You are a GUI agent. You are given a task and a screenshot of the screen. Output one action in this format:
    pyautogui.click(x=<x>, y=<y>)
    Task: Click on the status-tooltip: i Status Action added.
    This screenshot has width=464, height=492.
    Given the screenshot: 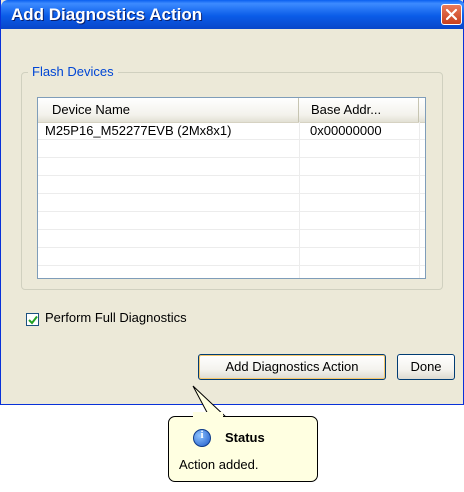 What is the action you would take?
    pyautogui.click(x=243, y=449)
    